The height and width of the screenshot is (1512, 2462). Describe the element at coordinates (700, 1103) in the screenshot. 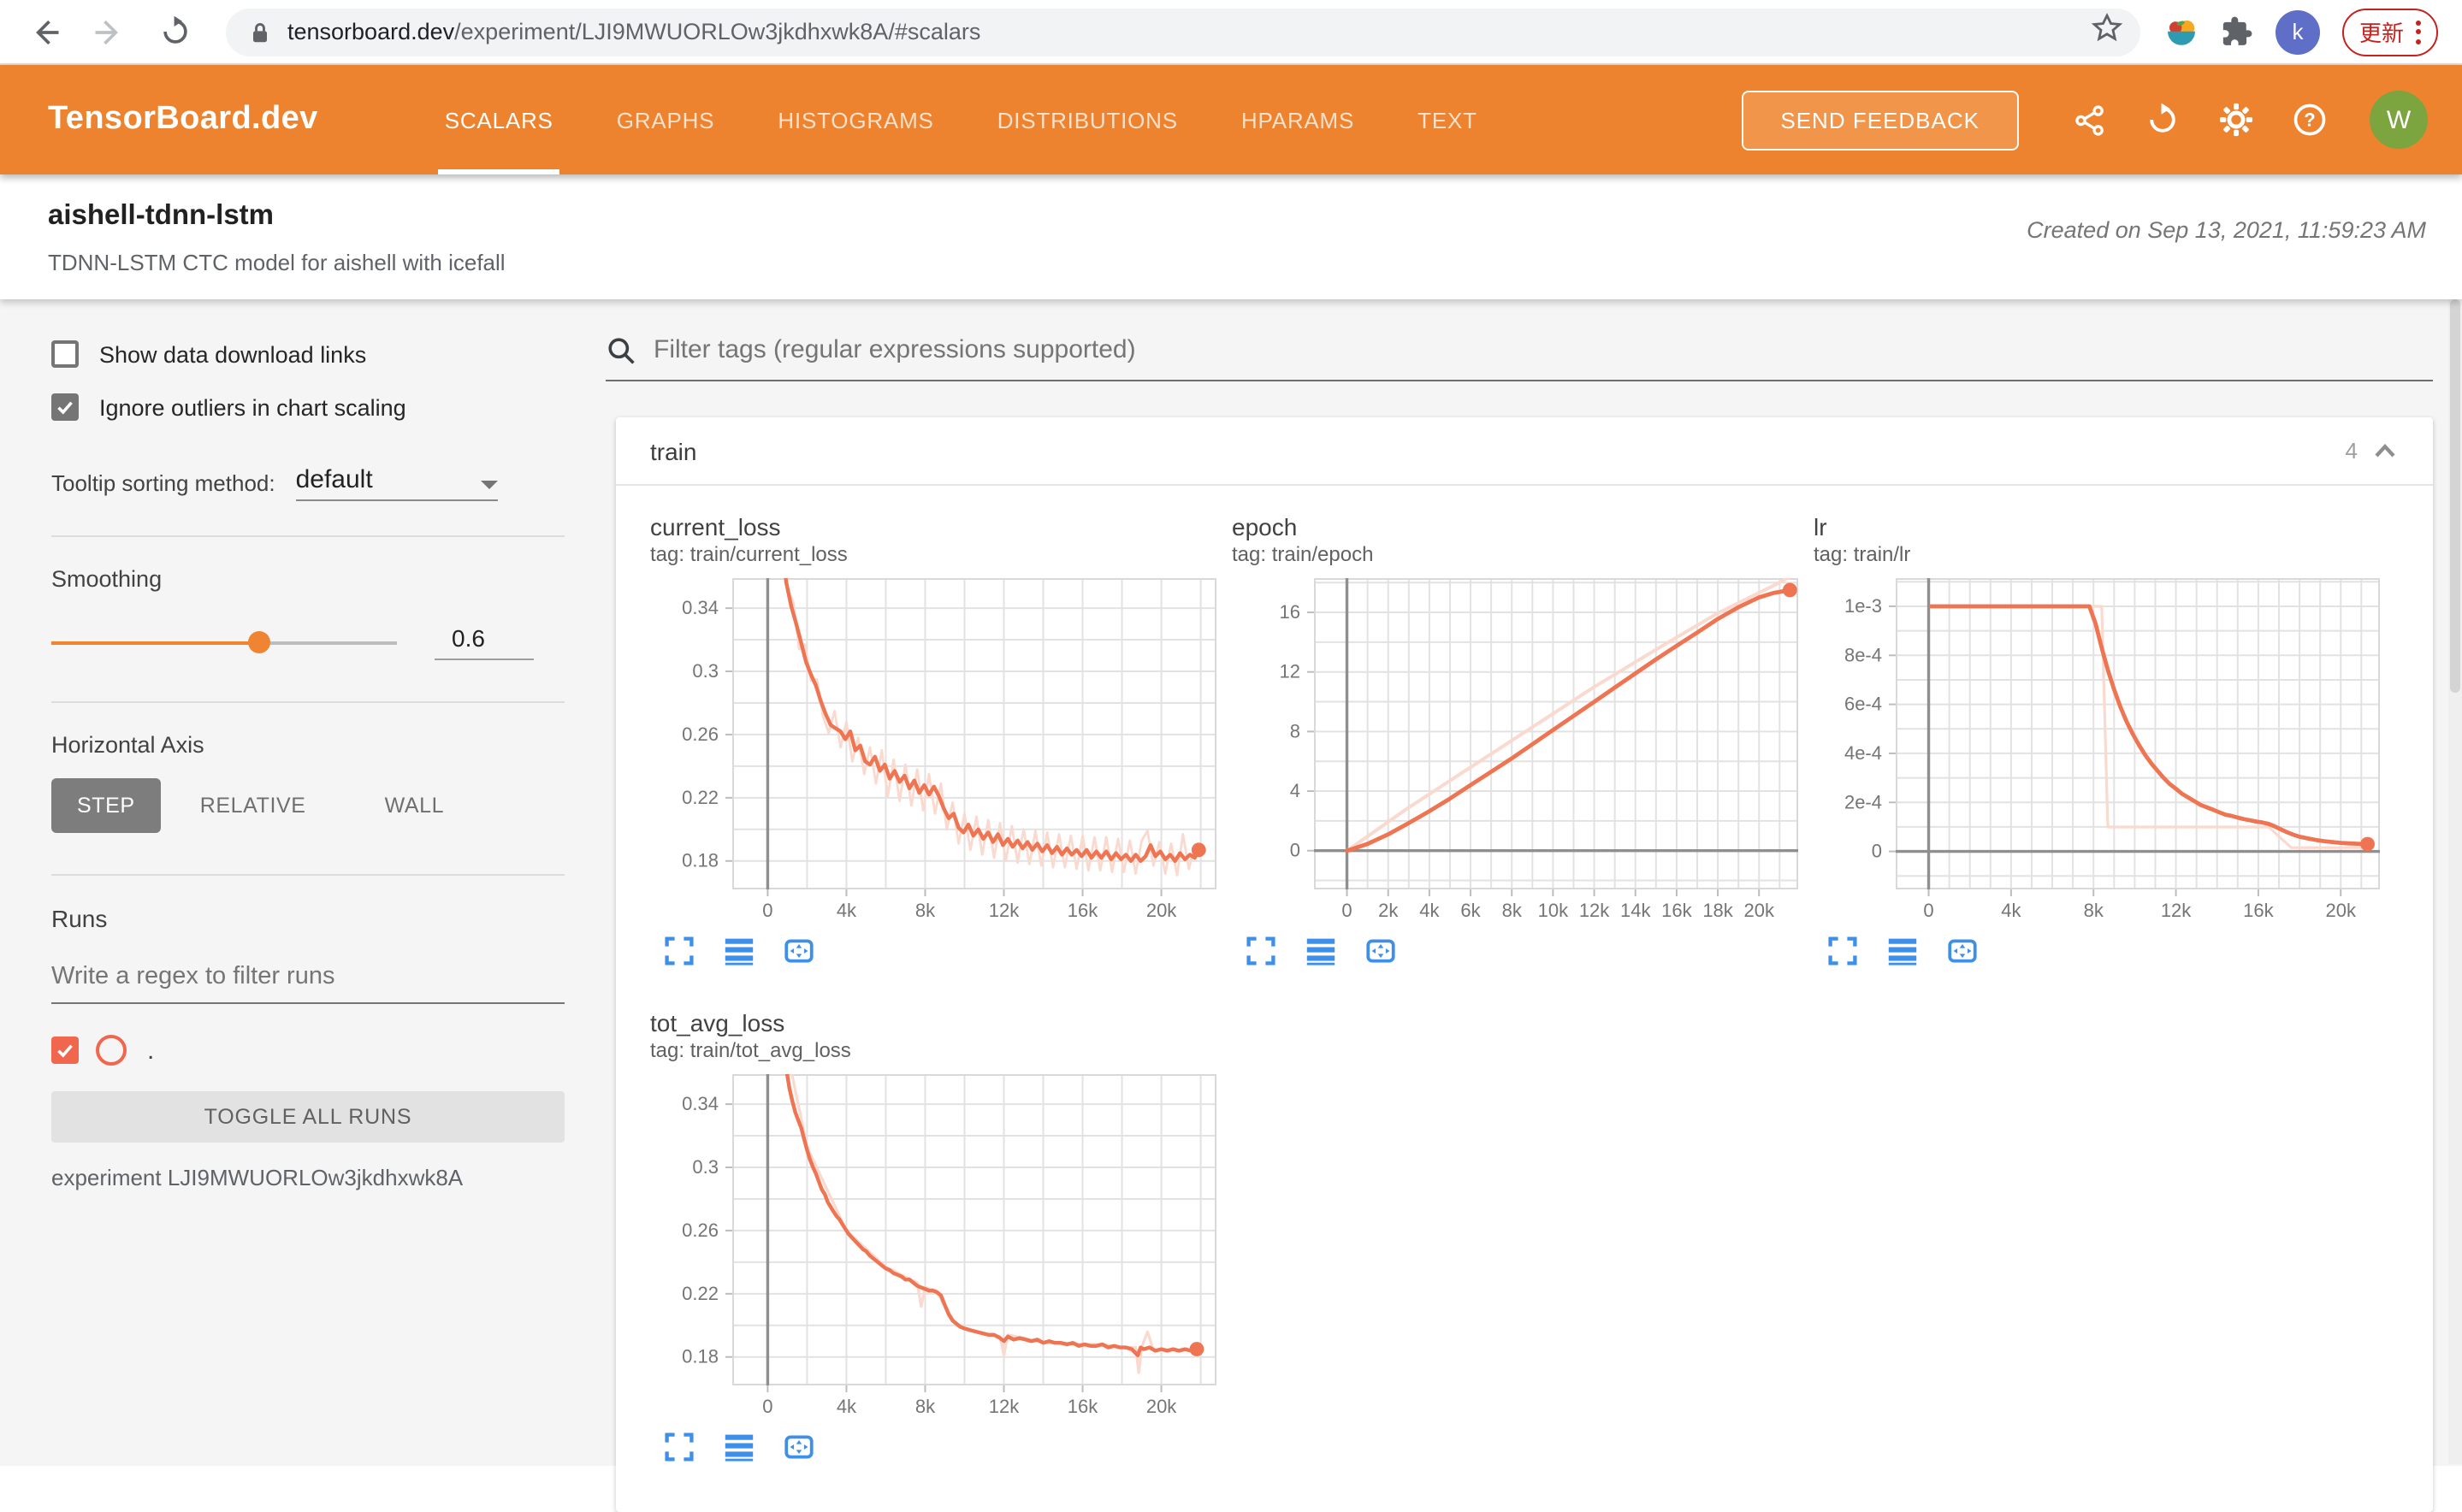

I see `svg-text: 0.34` at that location.